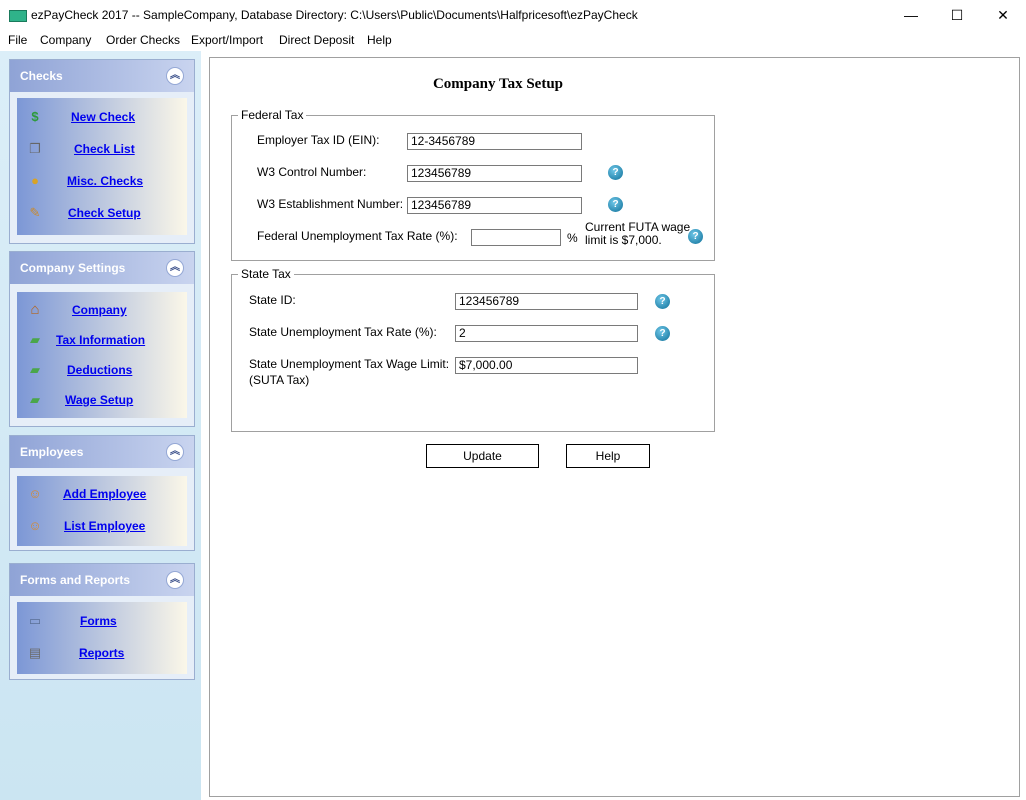 This screenshot has height=800, width=1026. I want to click on checks-panel-header: Checks ︽, so click(102, 76).